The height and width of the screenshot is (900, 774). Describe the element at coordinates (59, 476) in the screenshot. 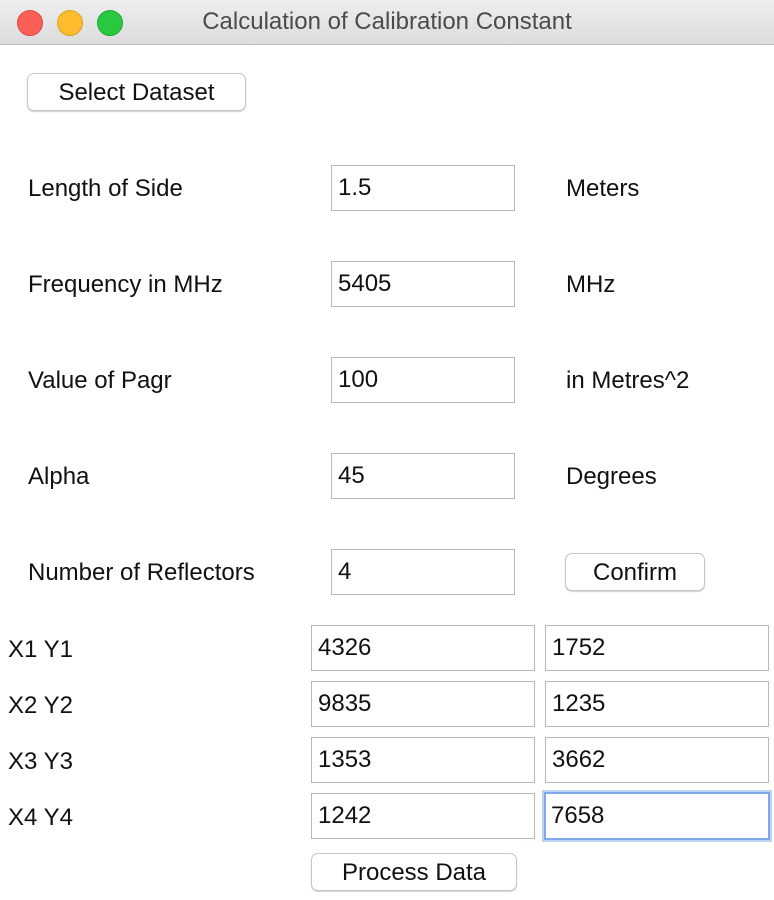

I see `alpha-label: Alpha` at that location.